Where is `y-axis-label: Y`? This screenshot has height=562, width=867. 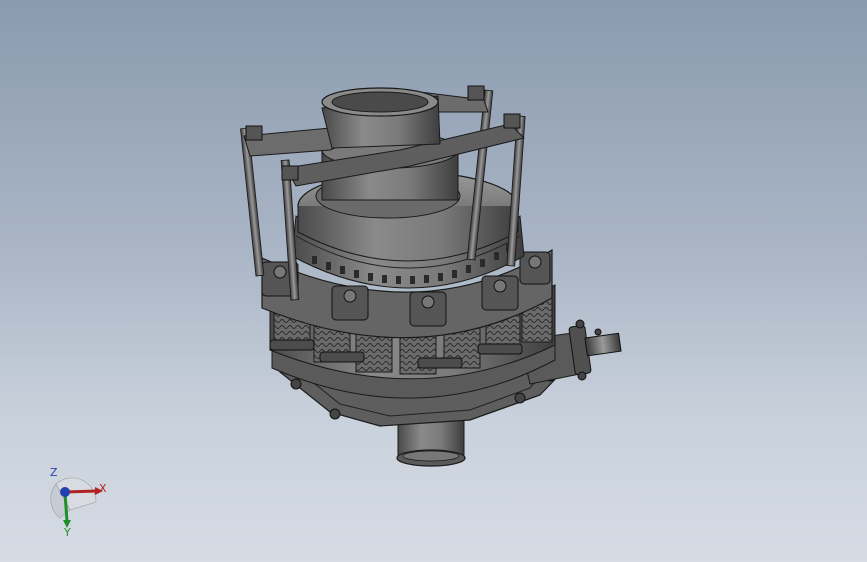
y-axis-label: Y is located at coordinates (67, 532).